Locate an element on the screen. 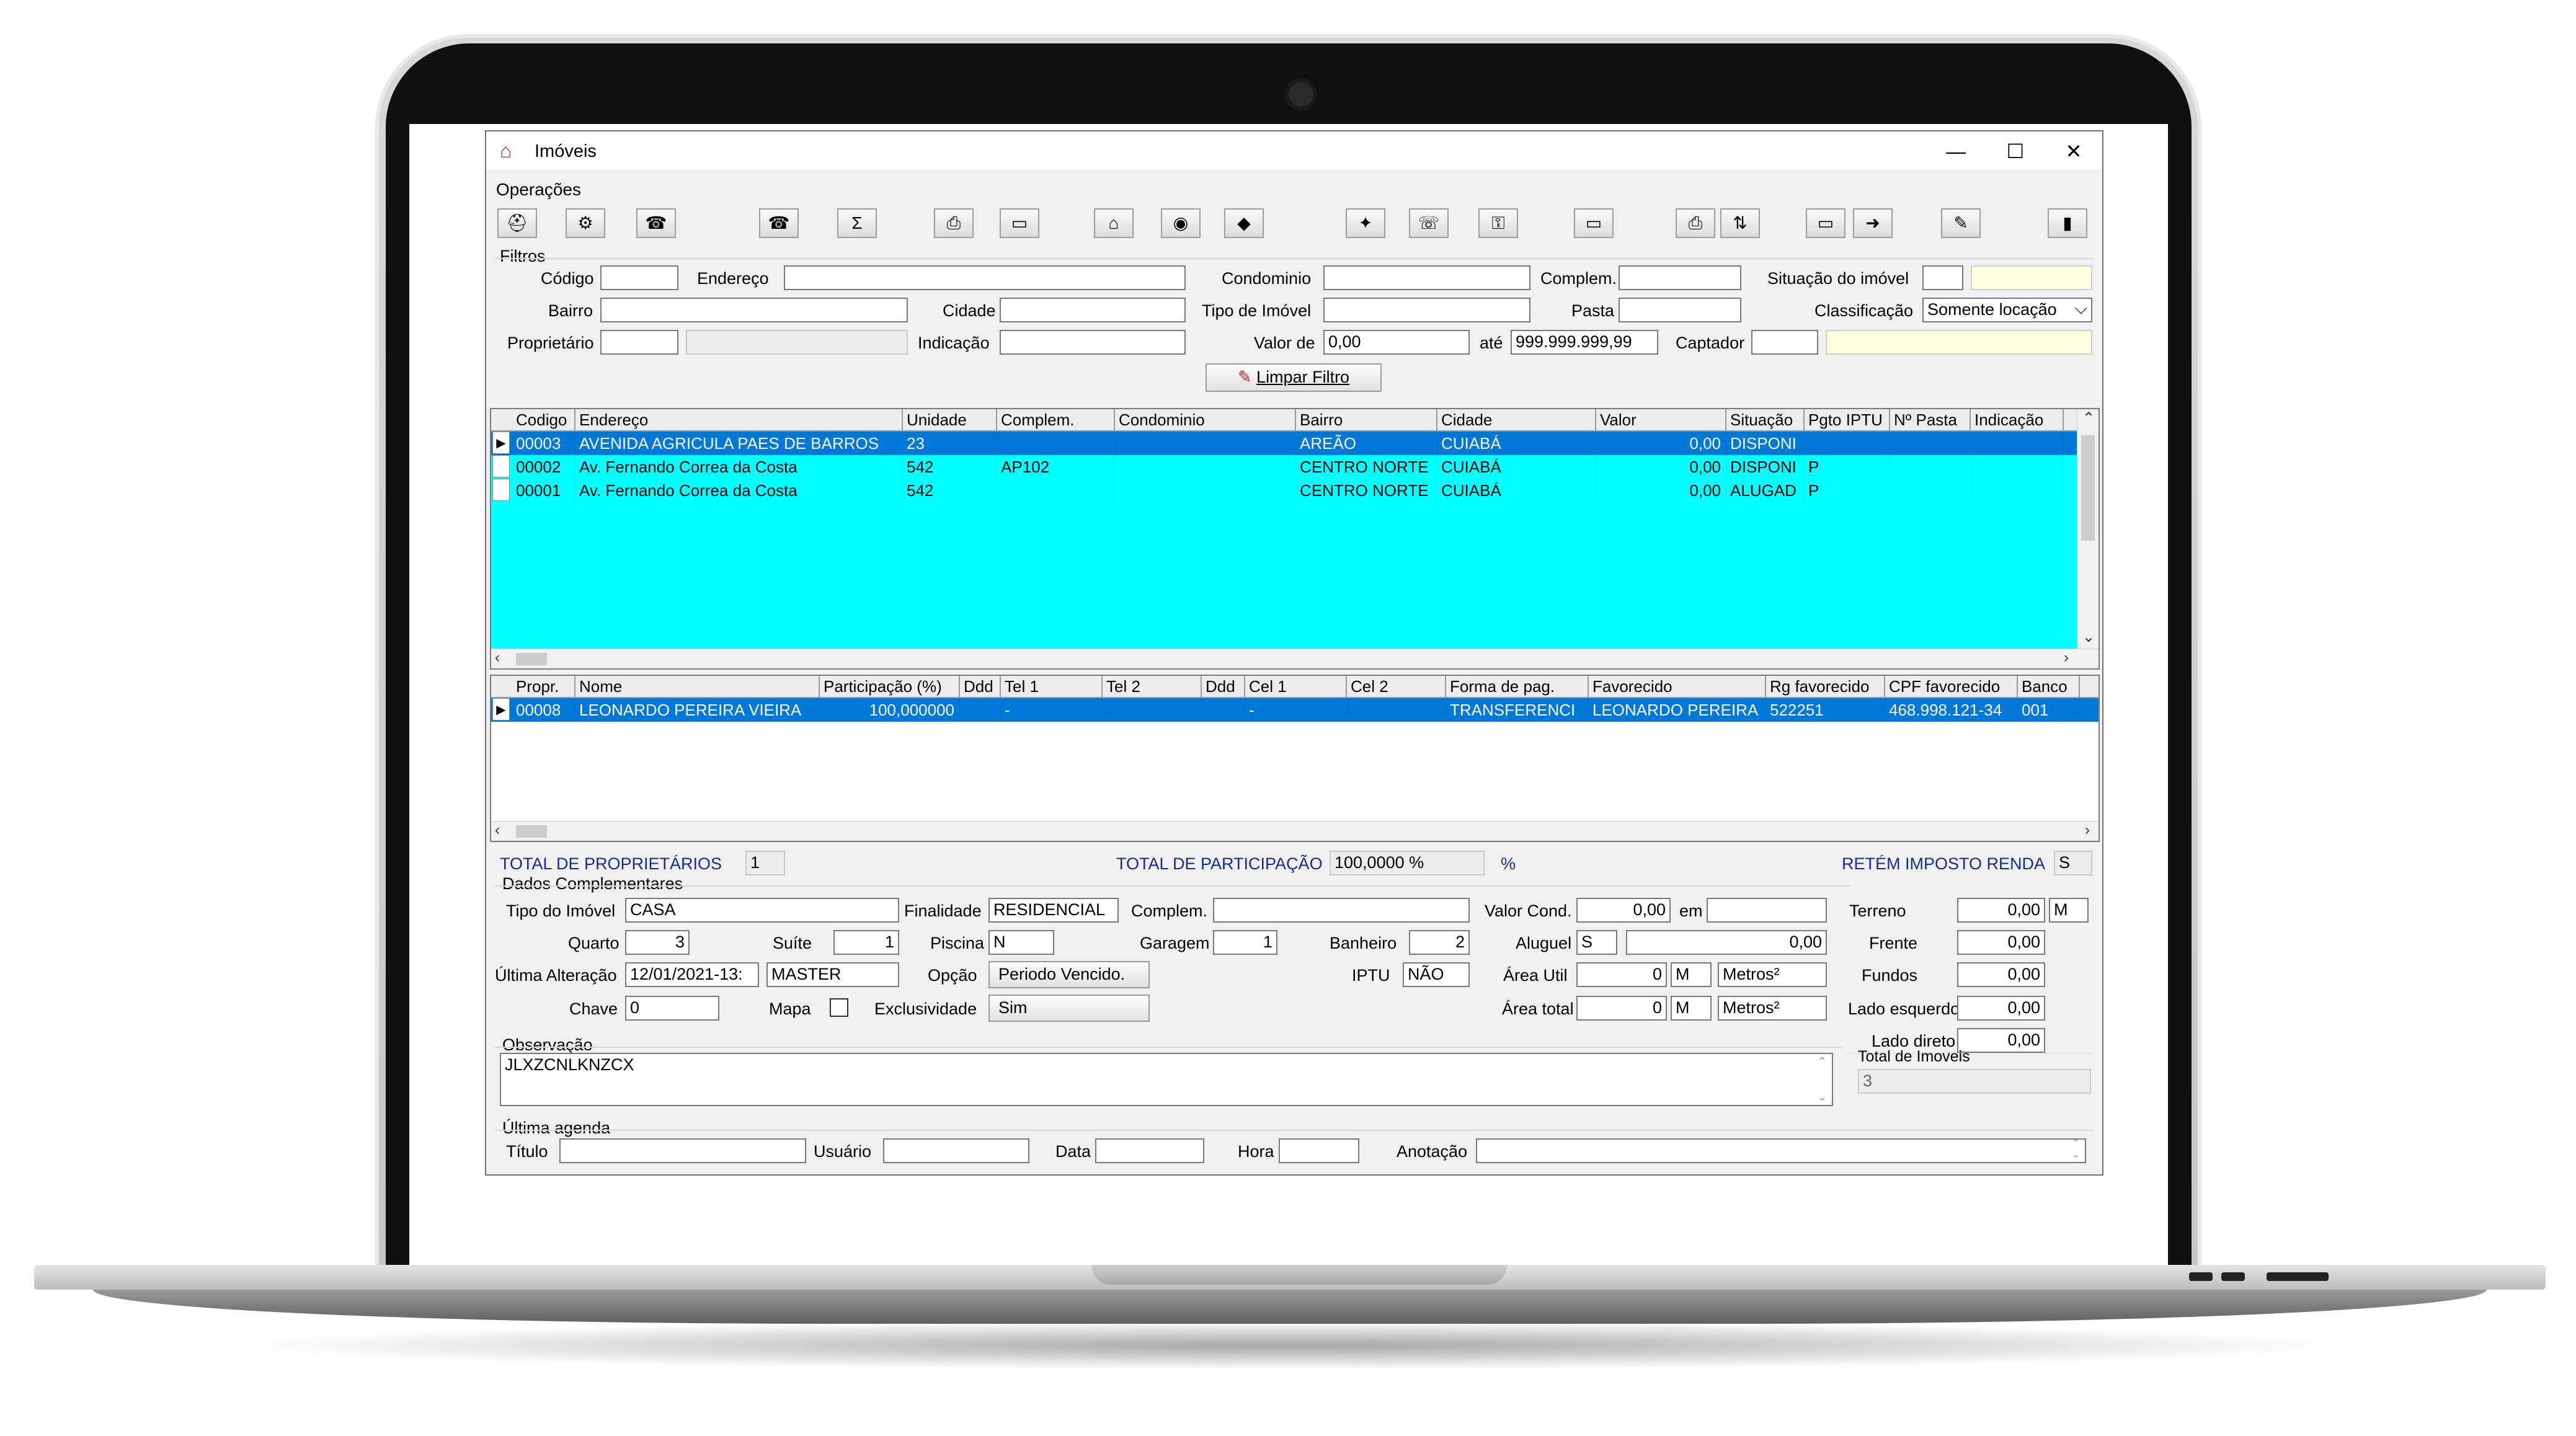 Image resolution: width=2576 pixels, height=1436 pixels. area-total-measure: Metros² is located at coordinates (1772, 1009).